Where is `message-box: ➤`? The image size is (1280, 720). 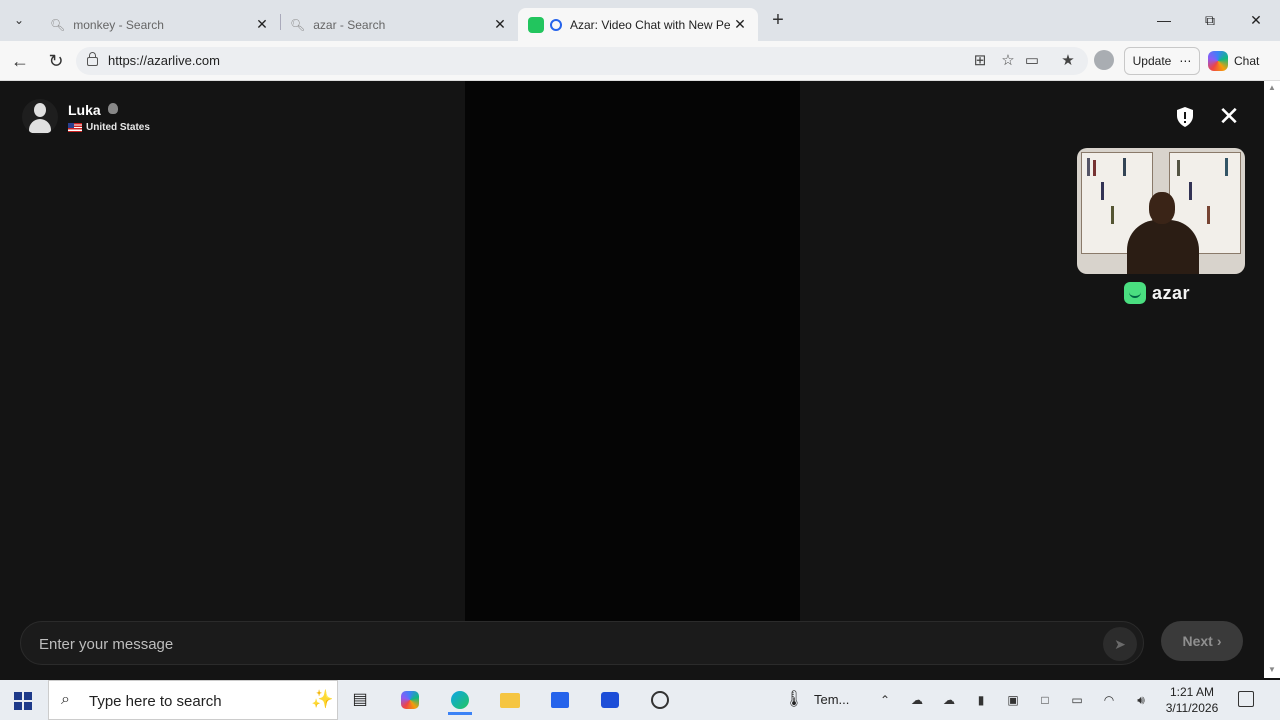
message-box: ➤ is located at coordinates (582, 643).